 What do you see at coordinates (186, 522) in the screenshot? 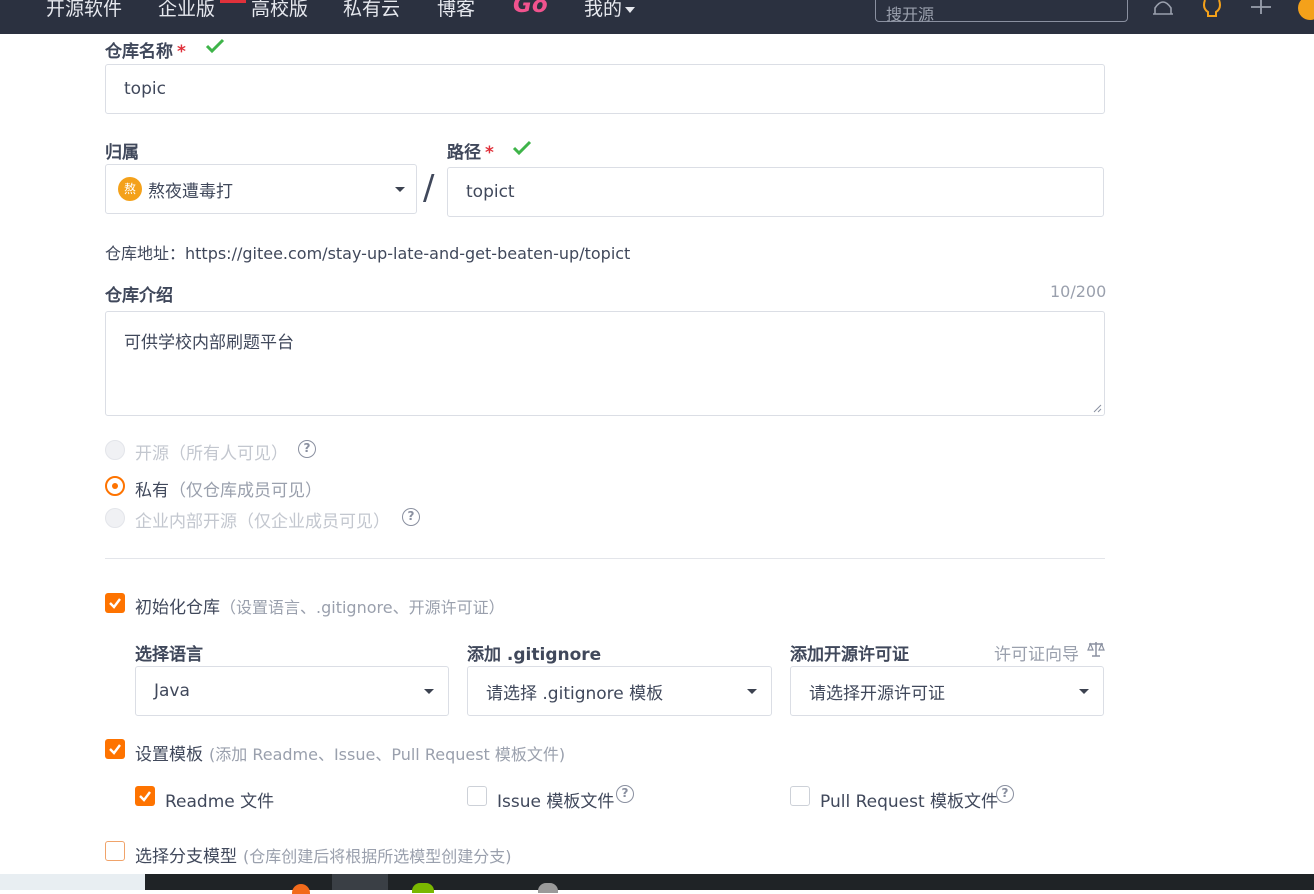
I see `radio-enterprise-text: 企业内部开源` at bounding box center [186, 522].